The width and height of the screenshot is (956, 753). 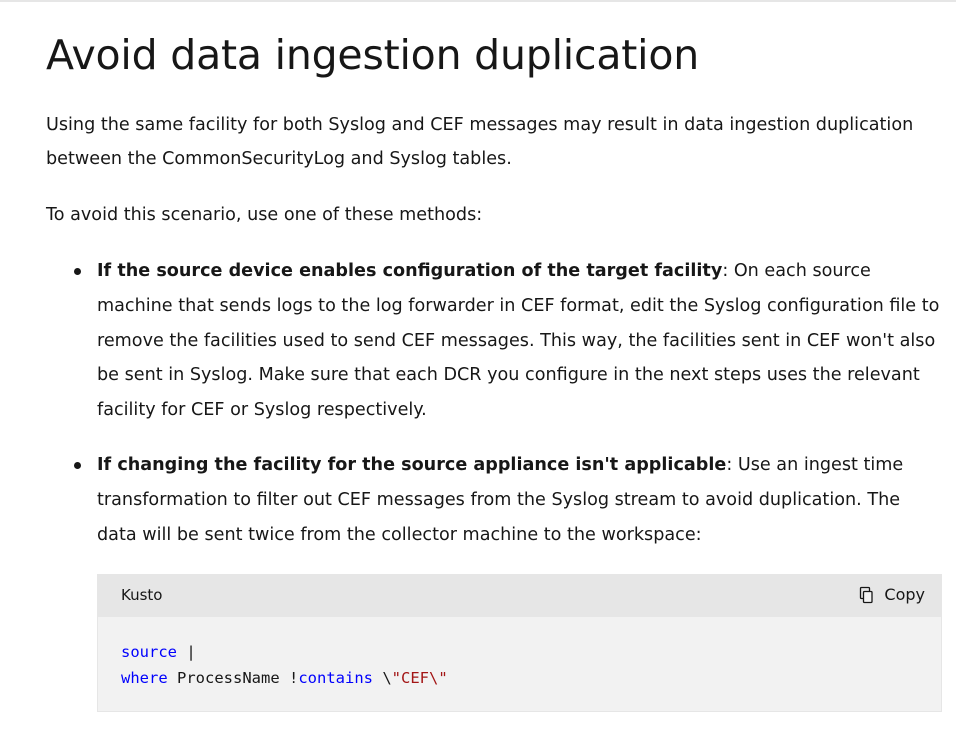 What do you see at coordinates (419, 678) in the screenshot?
I see `code-string: "CEF\"` at bounding box center [419, 678].